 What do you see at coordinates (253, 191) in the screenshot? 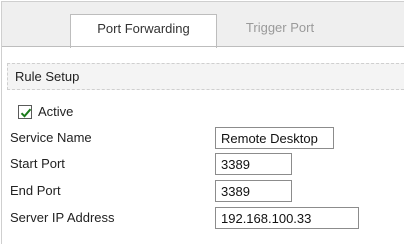
I see `end-port-input` at bounding box center [253, 191].